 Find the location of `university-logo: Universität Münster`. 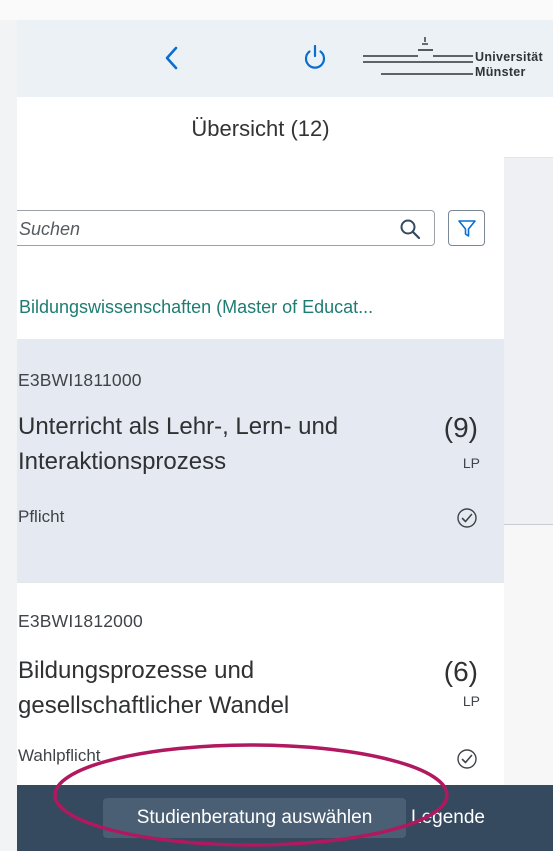

university-logo: Universität Münster is located at coordinates (456, 58).